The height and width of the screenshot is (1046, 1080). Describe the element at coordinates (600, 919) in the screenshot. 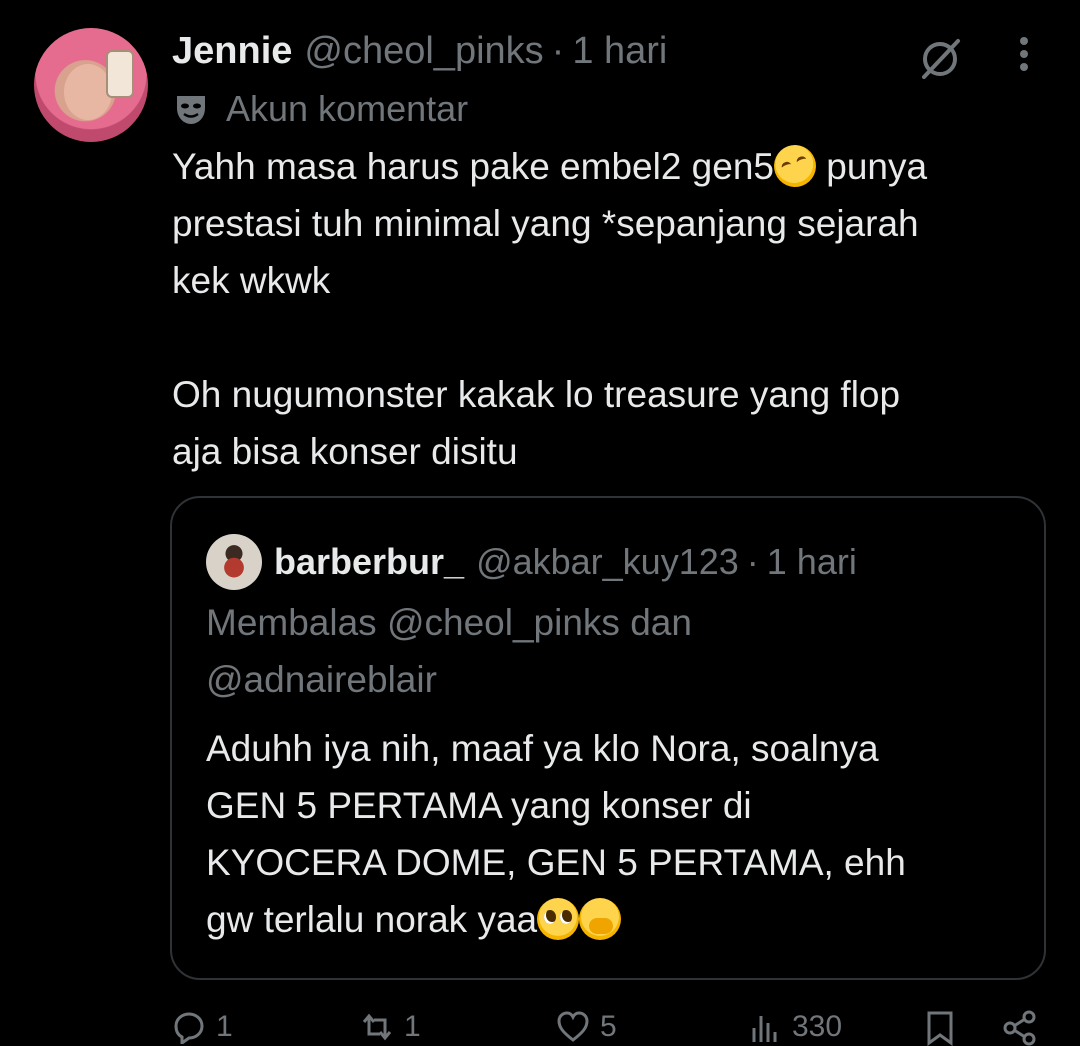

I see `hand-over-mouth-emoji` at that location.